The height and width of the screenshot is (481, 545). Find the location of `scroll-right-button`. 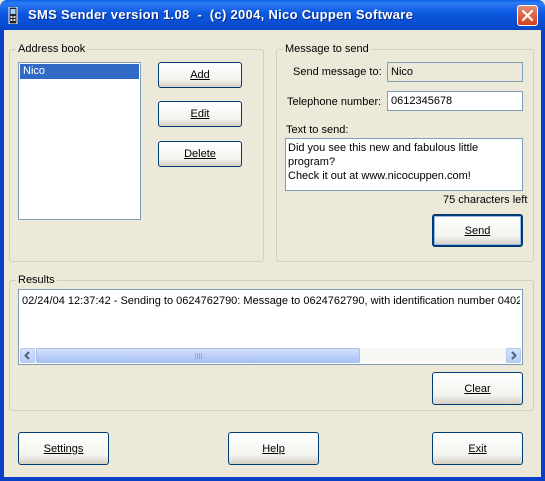

scroll-right-button is located at coordinates (513, 355).